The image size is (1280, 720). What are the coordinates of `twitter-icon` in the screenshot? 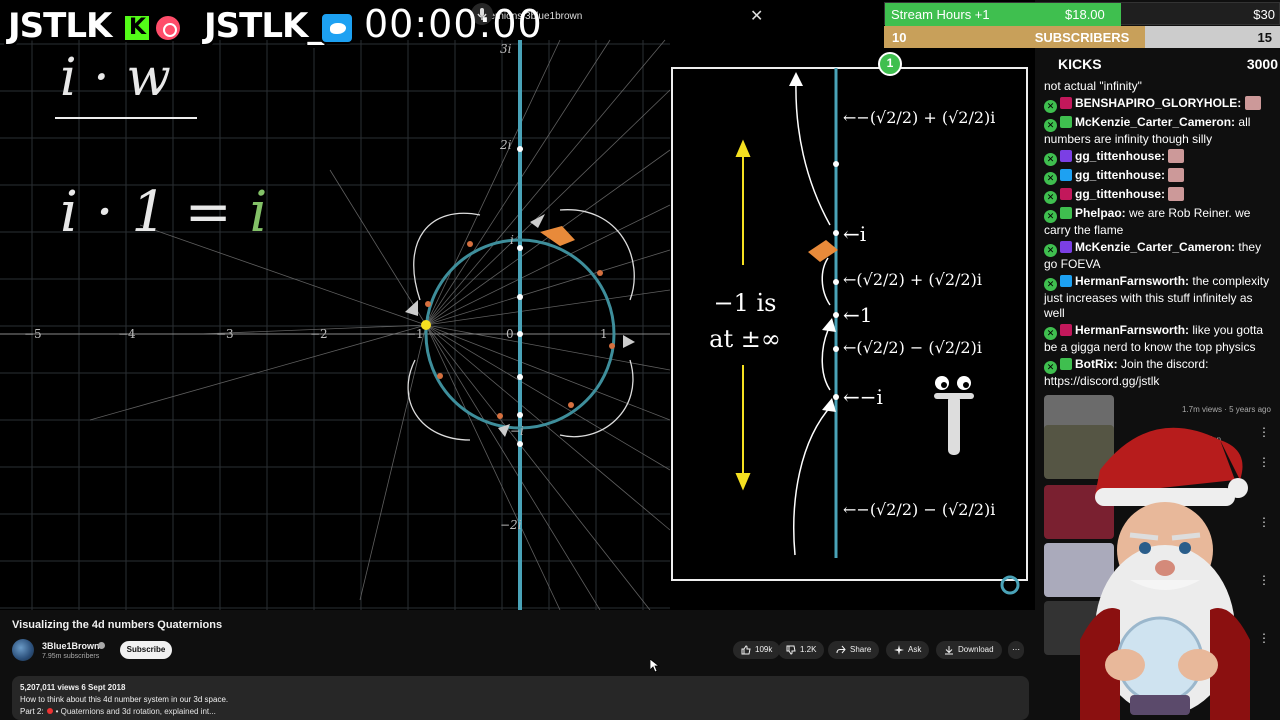 It's located at (337, 28).